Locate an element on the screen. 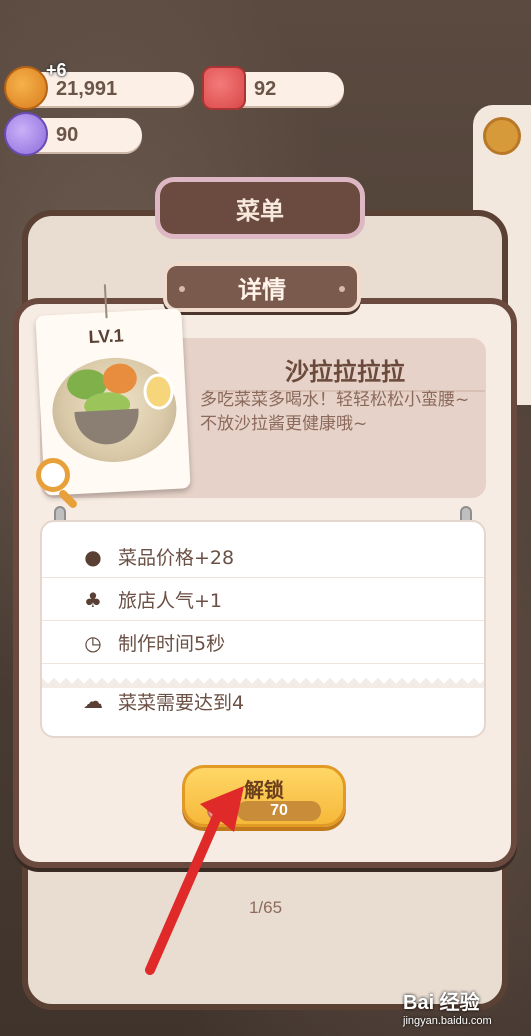 This screenshot has height=1036, width=531. watermark: Bai 经验 jingyan.baidu.com is located at coordinates (463, 1008).